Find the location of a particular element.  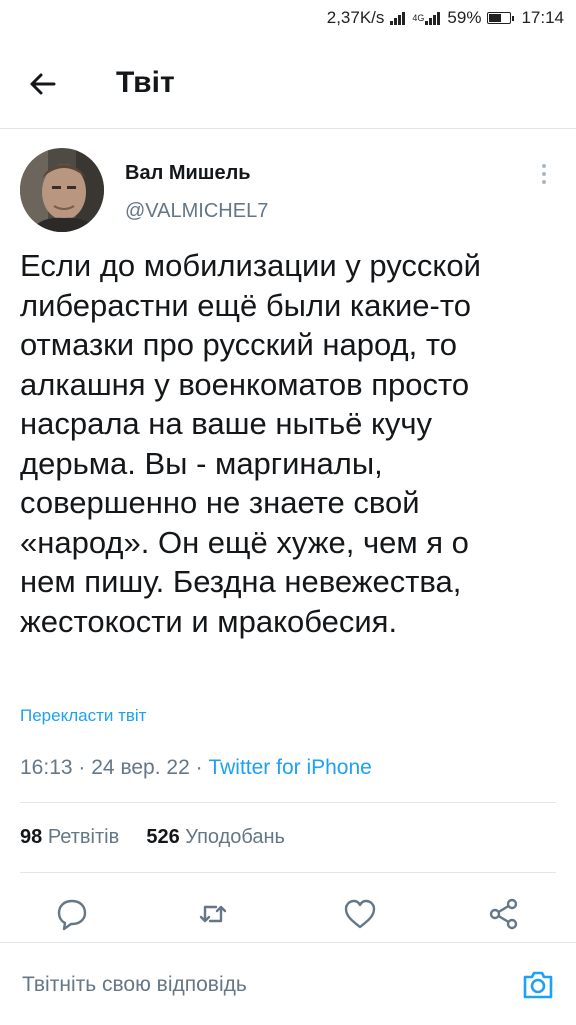

retweets-stat: 98 Ретвітів is located at coordinates (69, 837).